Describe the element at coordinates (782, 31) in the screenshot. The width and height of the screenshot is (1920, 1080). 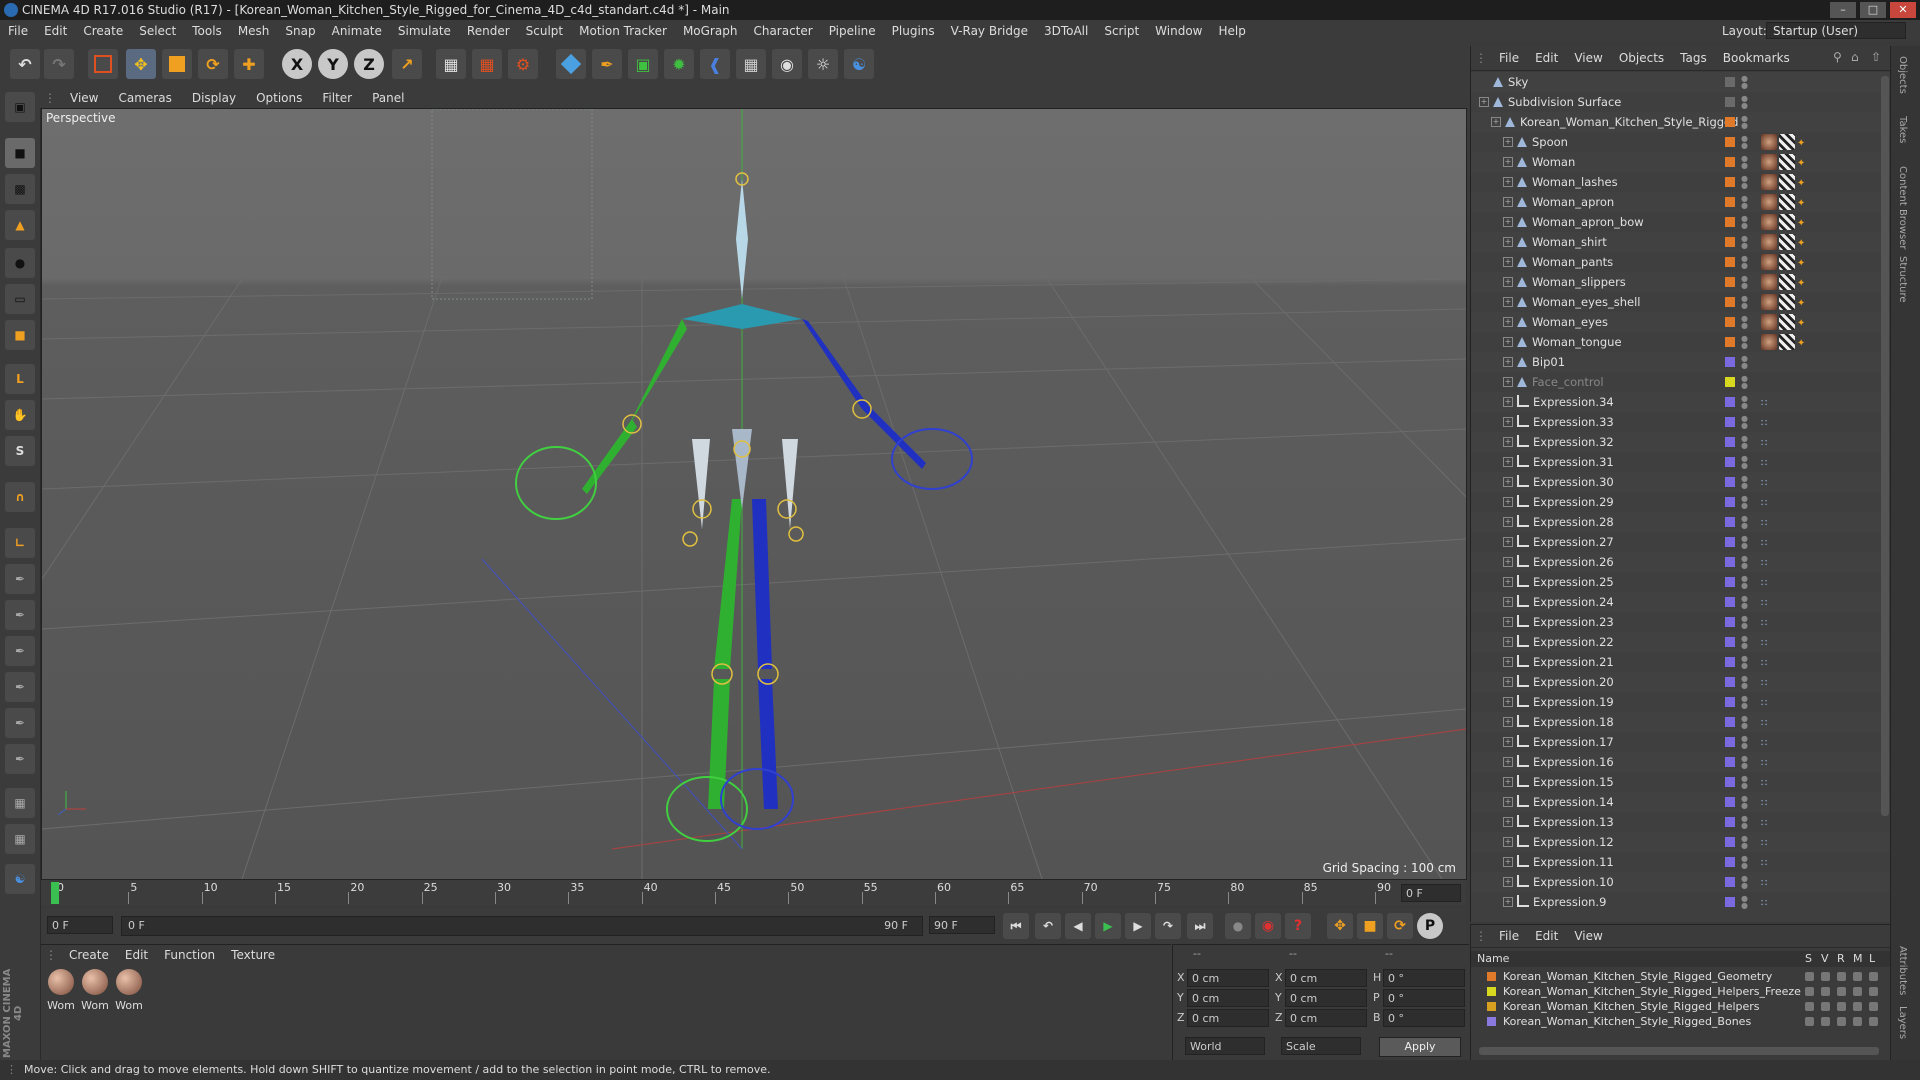
I see `menu-character: Character` at that location.